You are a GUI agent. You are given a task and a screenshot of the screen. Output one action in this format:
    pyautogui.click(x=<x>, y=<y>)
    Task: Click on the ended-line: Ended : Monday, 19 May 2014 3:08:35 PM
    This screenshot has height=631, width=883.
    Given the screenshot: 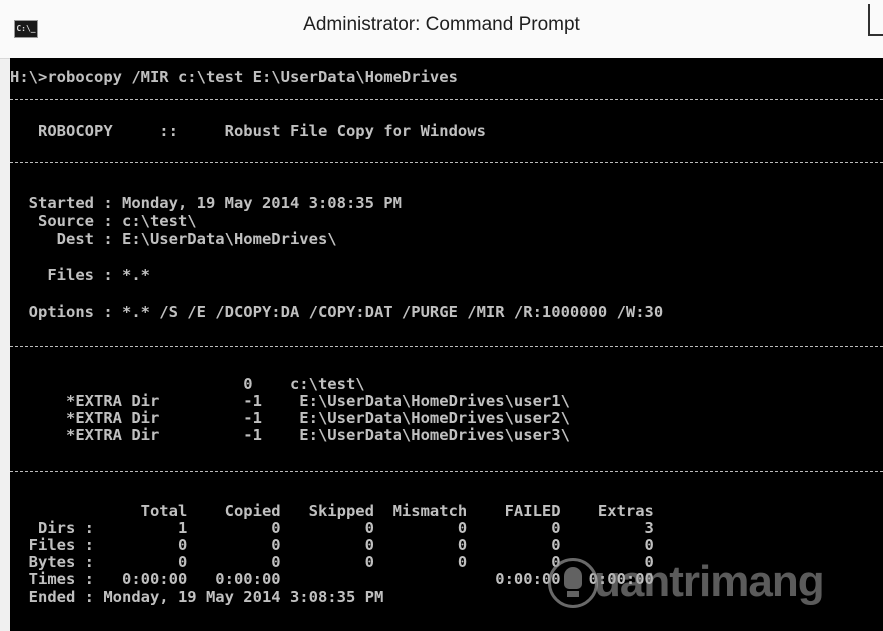 What is the action you would take?
    pyautogui.click(x=197, y=597)
    